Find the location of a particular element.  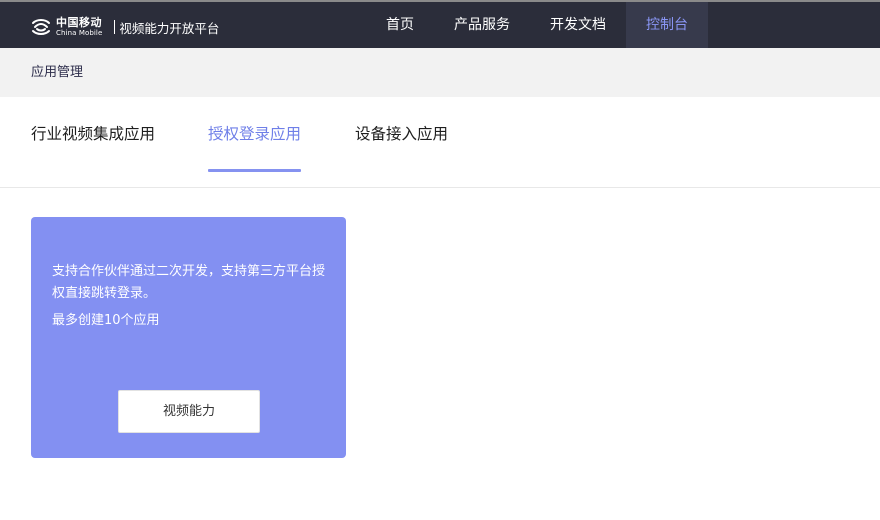

tab-device-access-apps: 设备接入应用 is located at coordinates (401, 142).